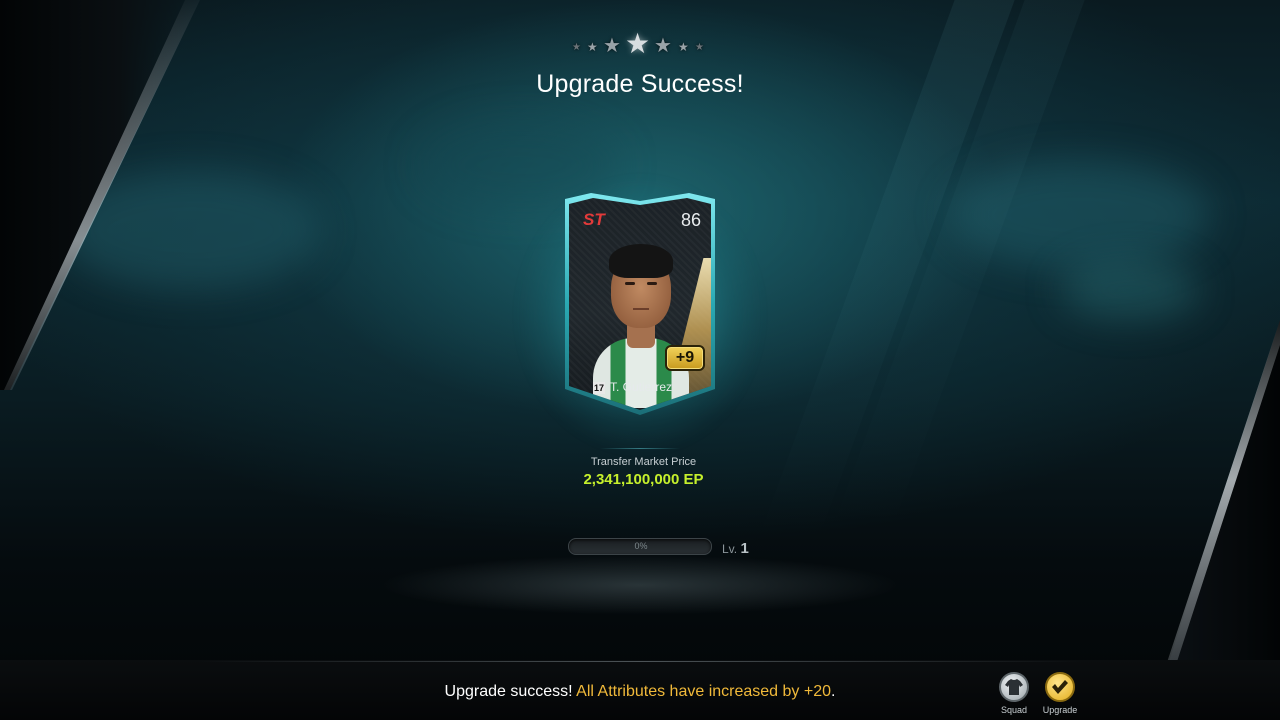 The image size is (1280, 720). What do you see at coordinates (685, 358) in the screenshot?
I see `upgrade-level-badge: +9` at bounding box center [685, 358].